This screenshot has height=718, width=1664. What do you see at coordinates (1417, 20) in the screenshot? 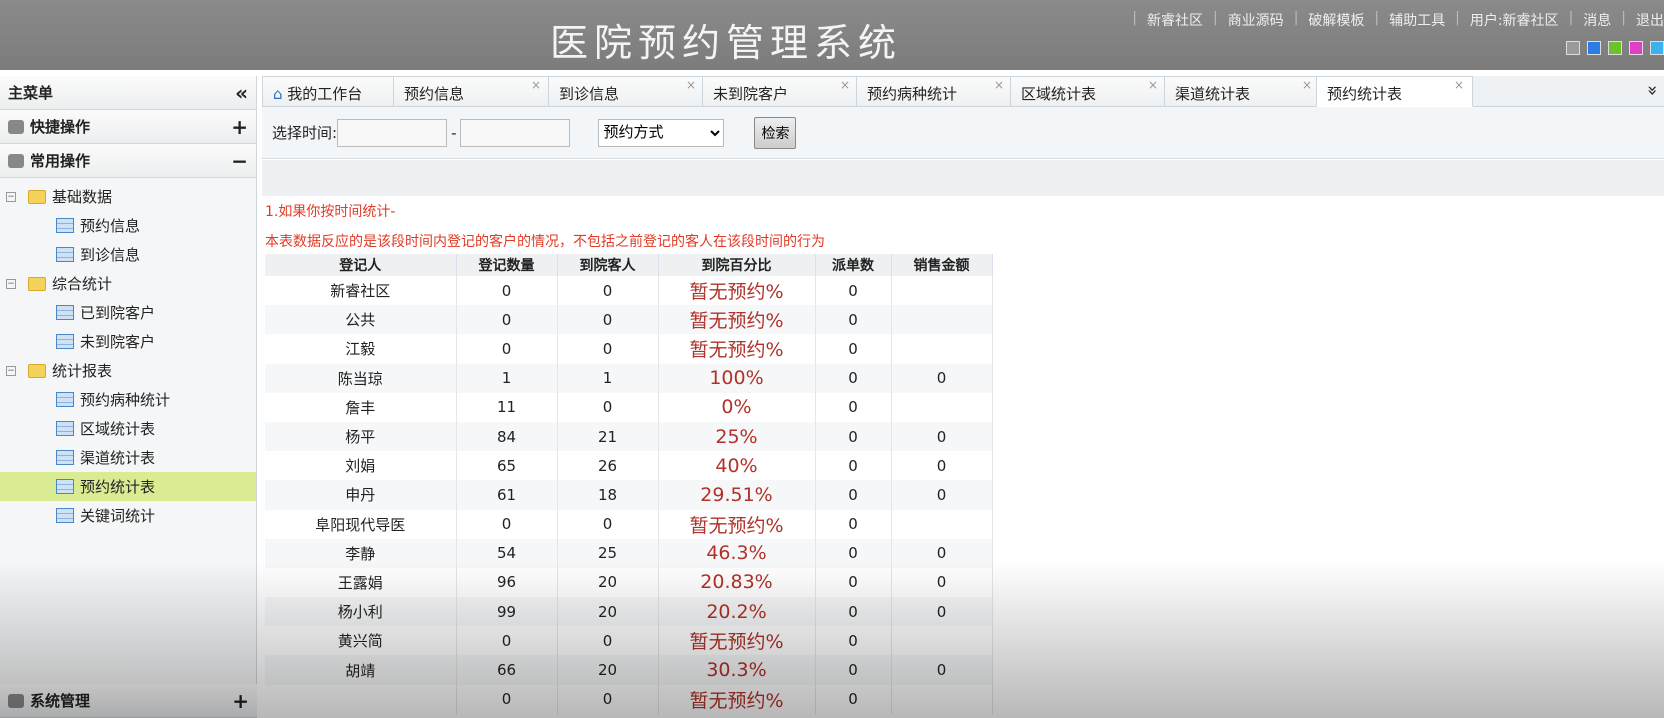
I see `top-link: 辅助工具` at bounding box center [1417, 20].